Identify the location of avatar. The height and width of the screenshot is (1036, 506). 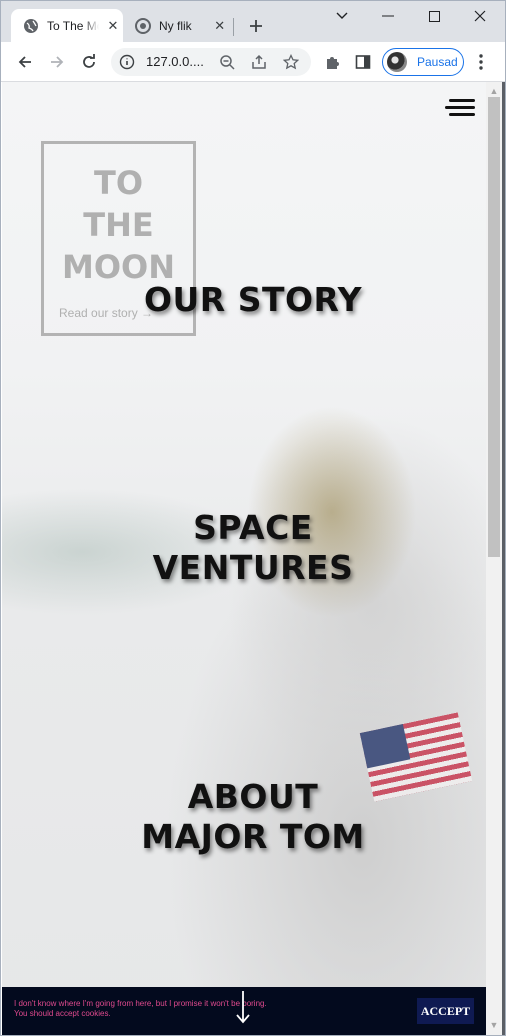
(397, 62).